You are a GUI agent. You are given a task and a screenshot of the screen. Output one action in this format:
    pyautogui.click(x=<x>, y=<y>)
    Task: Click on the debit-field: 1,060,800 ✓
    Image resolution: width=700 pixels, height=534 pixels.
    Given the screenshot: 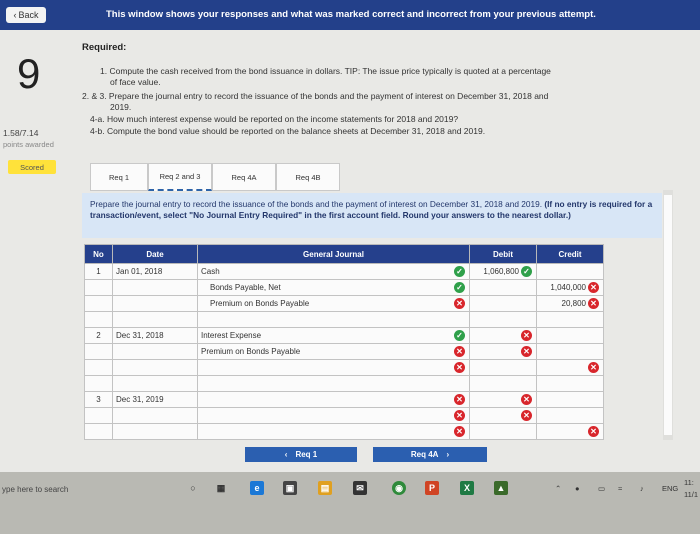 What is the action you would take?
    pyautogui.click(x=503, y=271)
    